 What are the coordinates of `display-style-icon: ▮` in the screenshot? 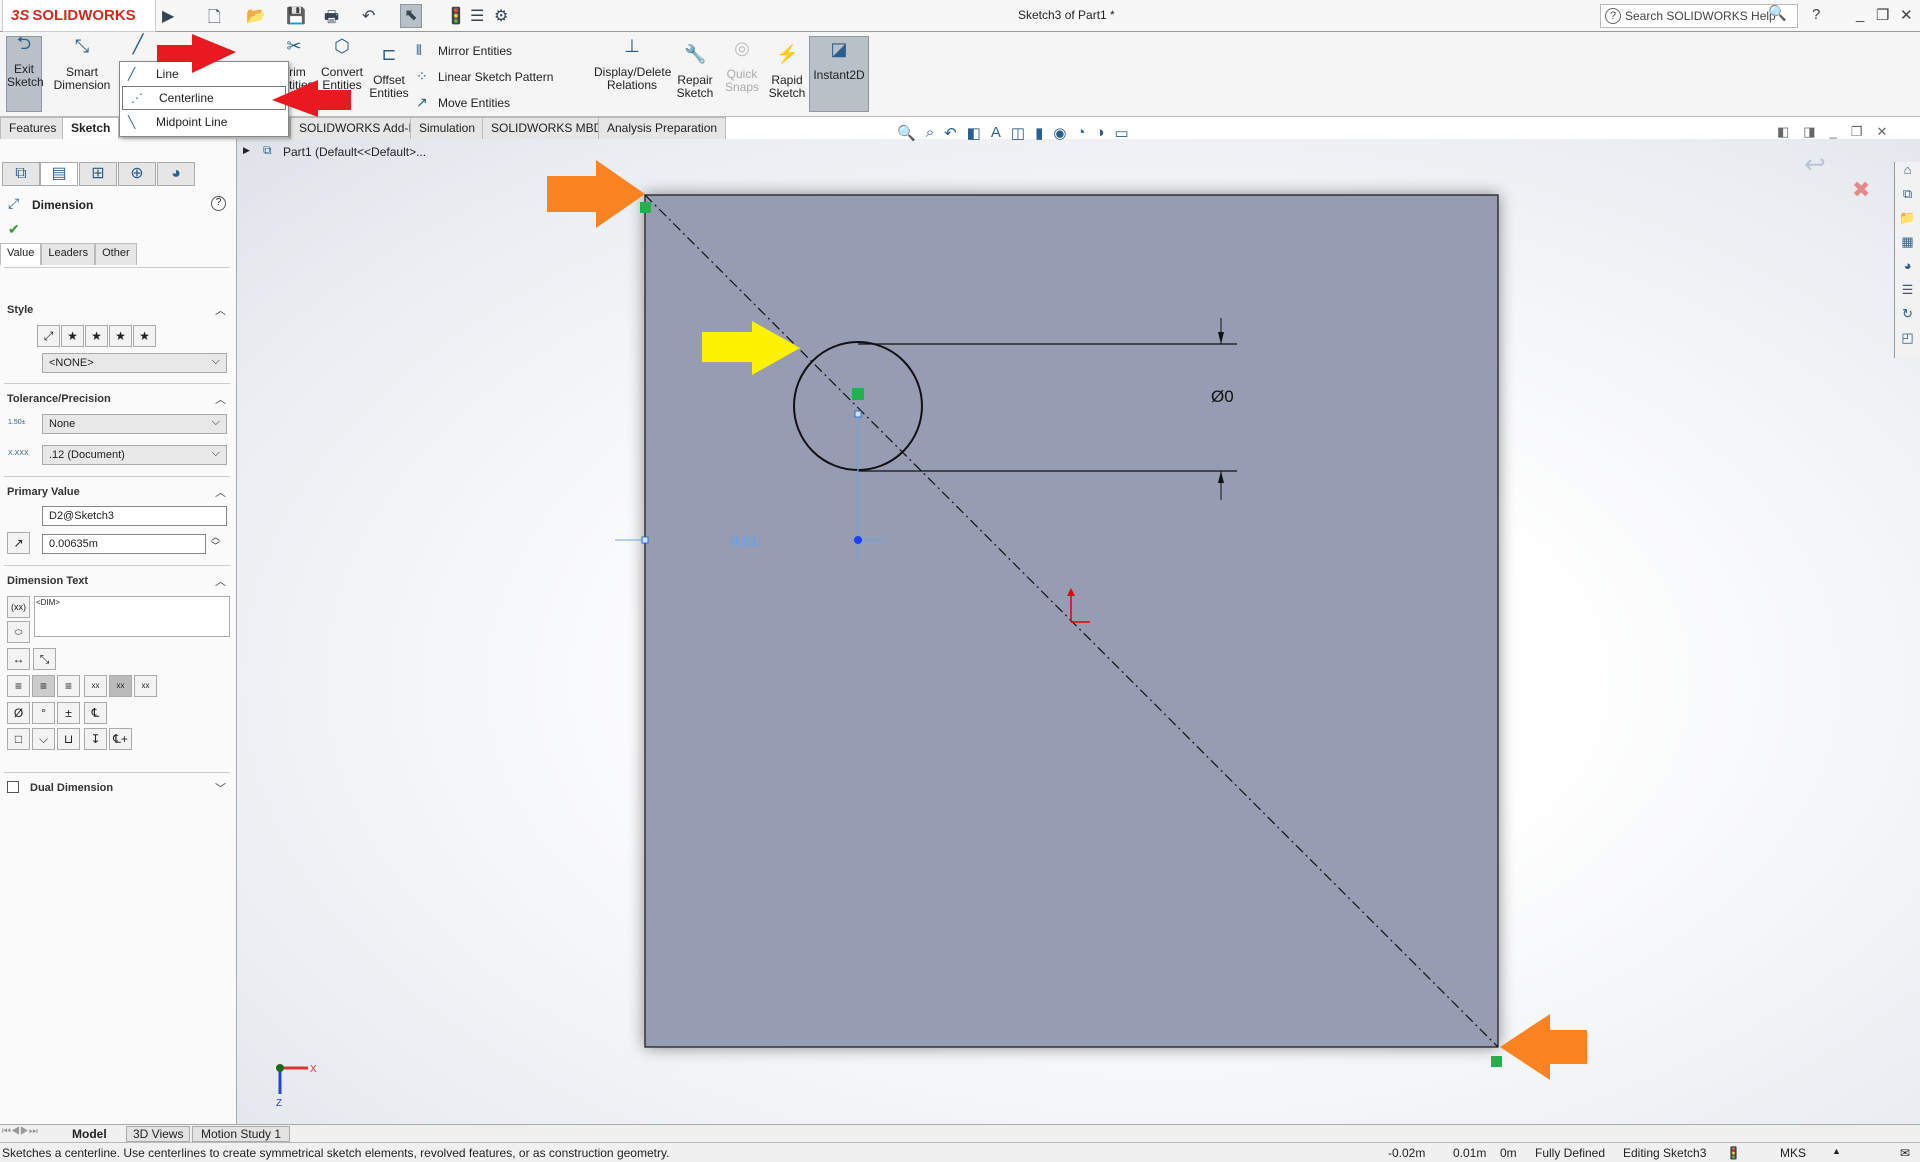 It's located at (1039, 133).